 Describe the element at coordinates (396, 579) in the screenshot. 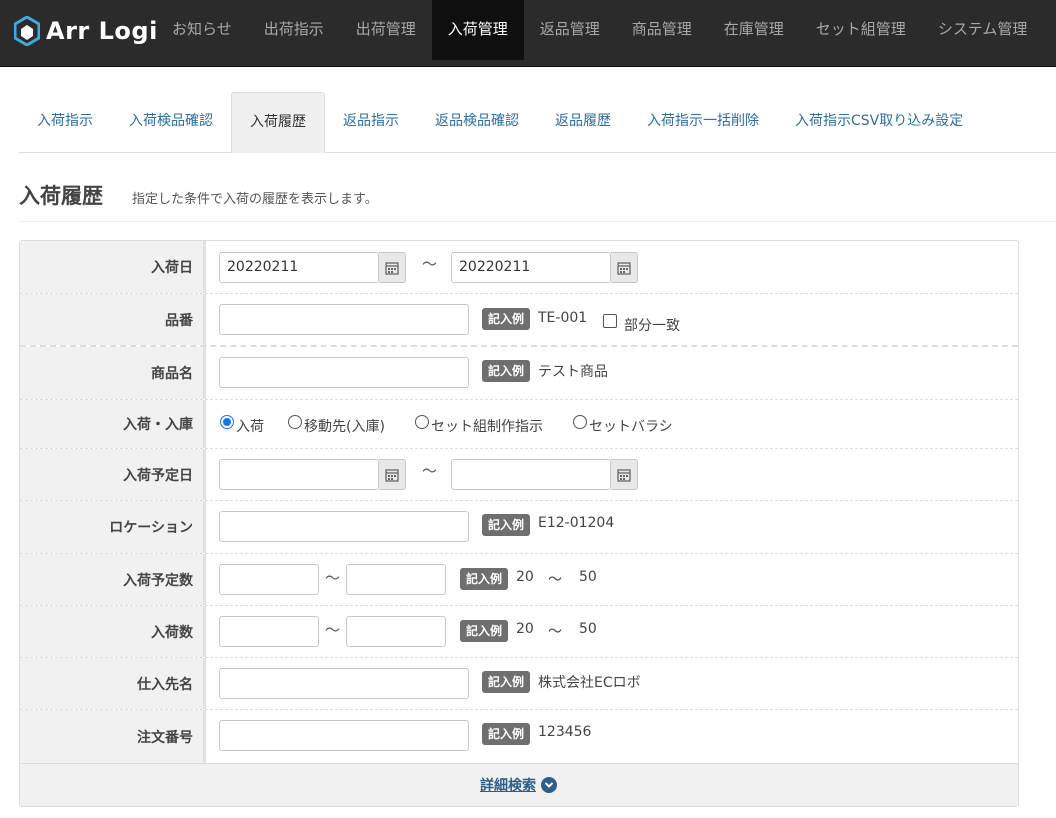

I see `planned-qty-to-input` at that location.